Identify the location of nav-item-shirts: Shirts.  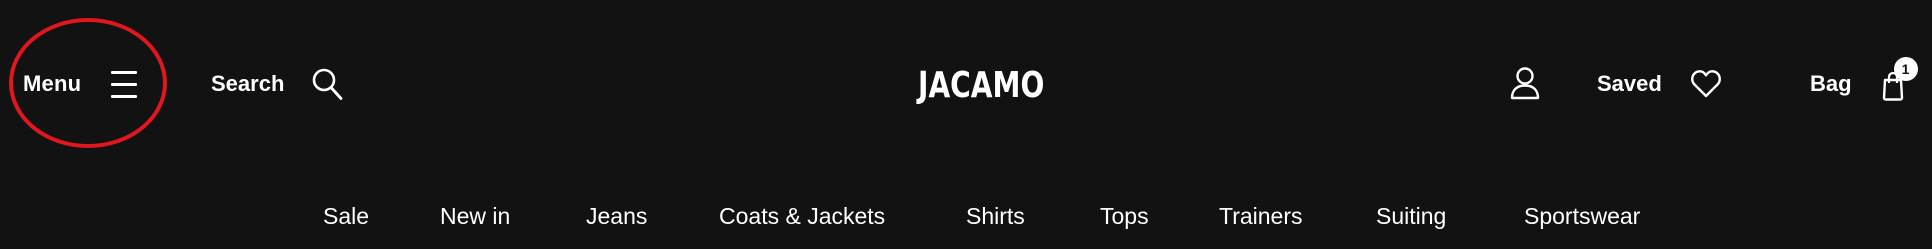
(995, 216).